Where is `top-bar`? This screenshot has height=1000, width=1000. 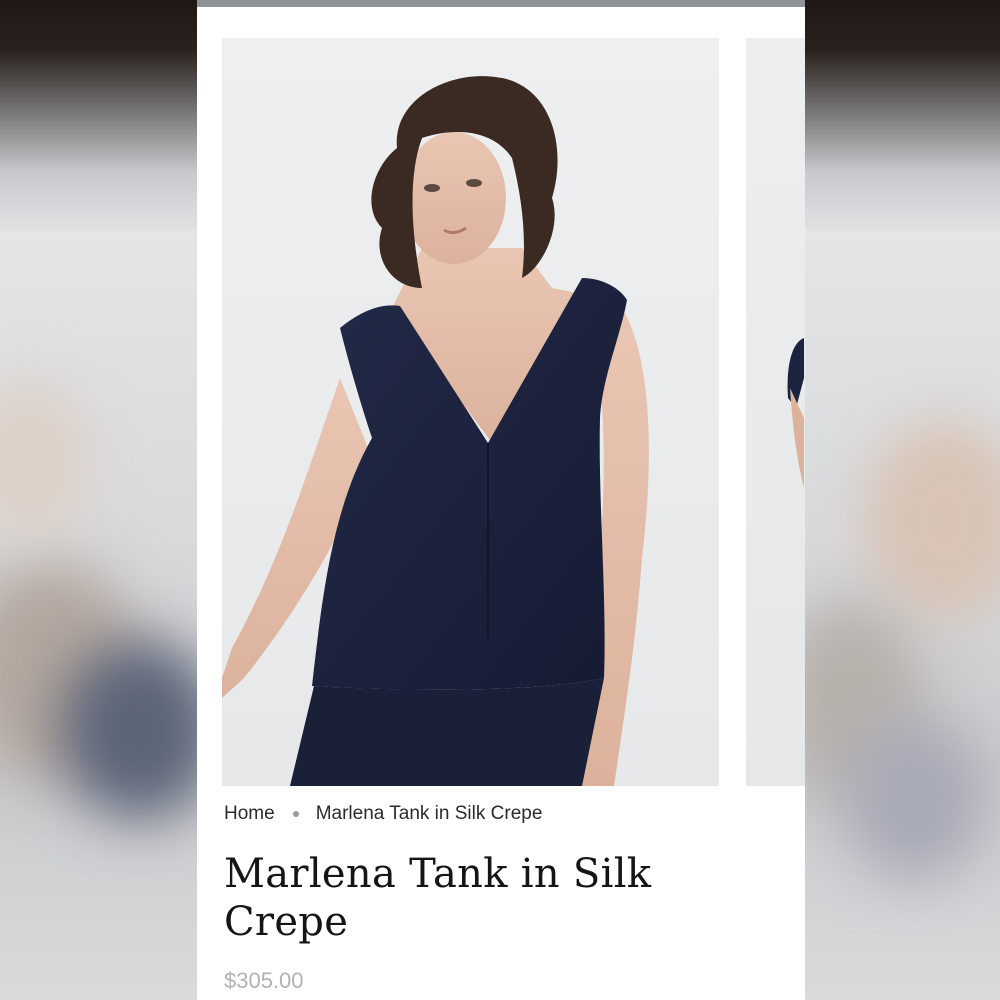 top-bar is located at coordinates (501, 3).